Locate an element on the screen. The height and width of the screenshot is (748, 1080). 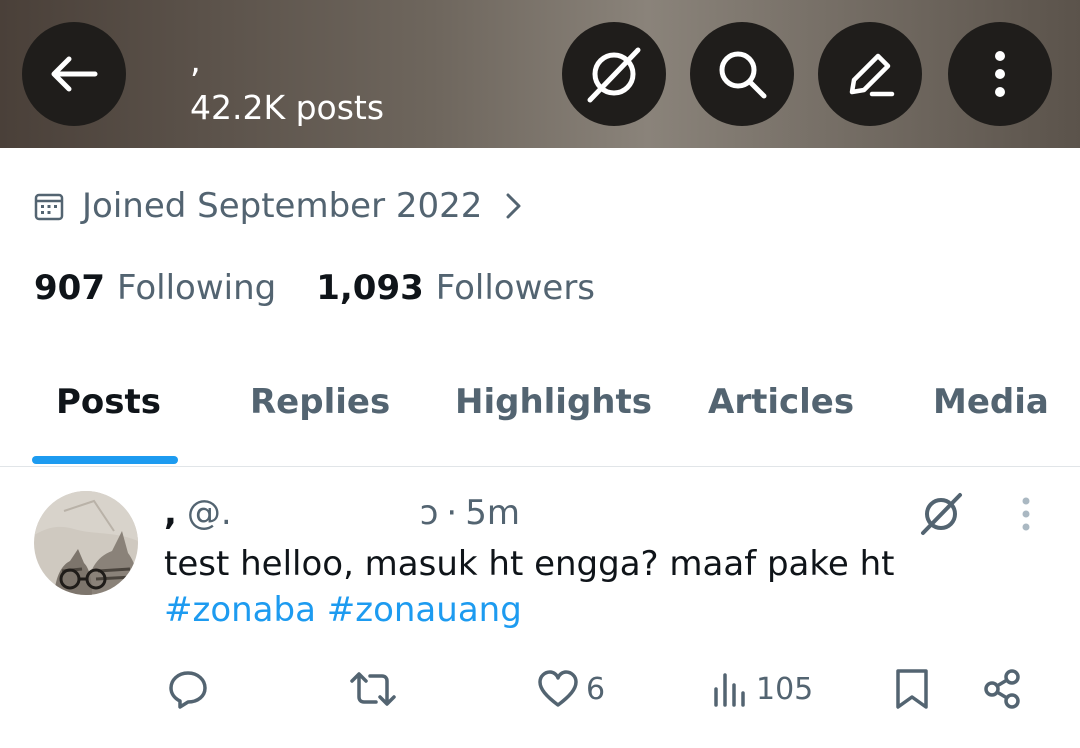
post-meta: , @. ɔ · 5m is located at coordinates (342, 513).